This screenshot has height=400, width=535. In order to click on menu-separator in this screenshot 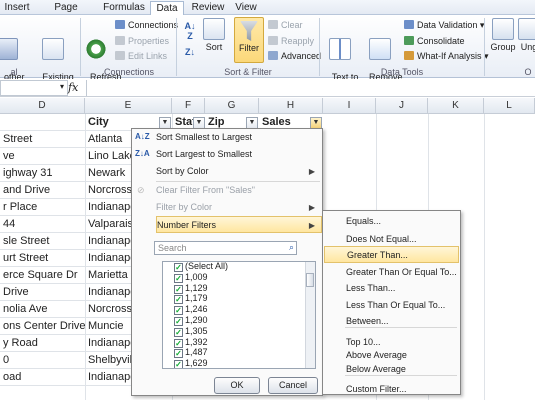, I will do `click(401, 375)`.